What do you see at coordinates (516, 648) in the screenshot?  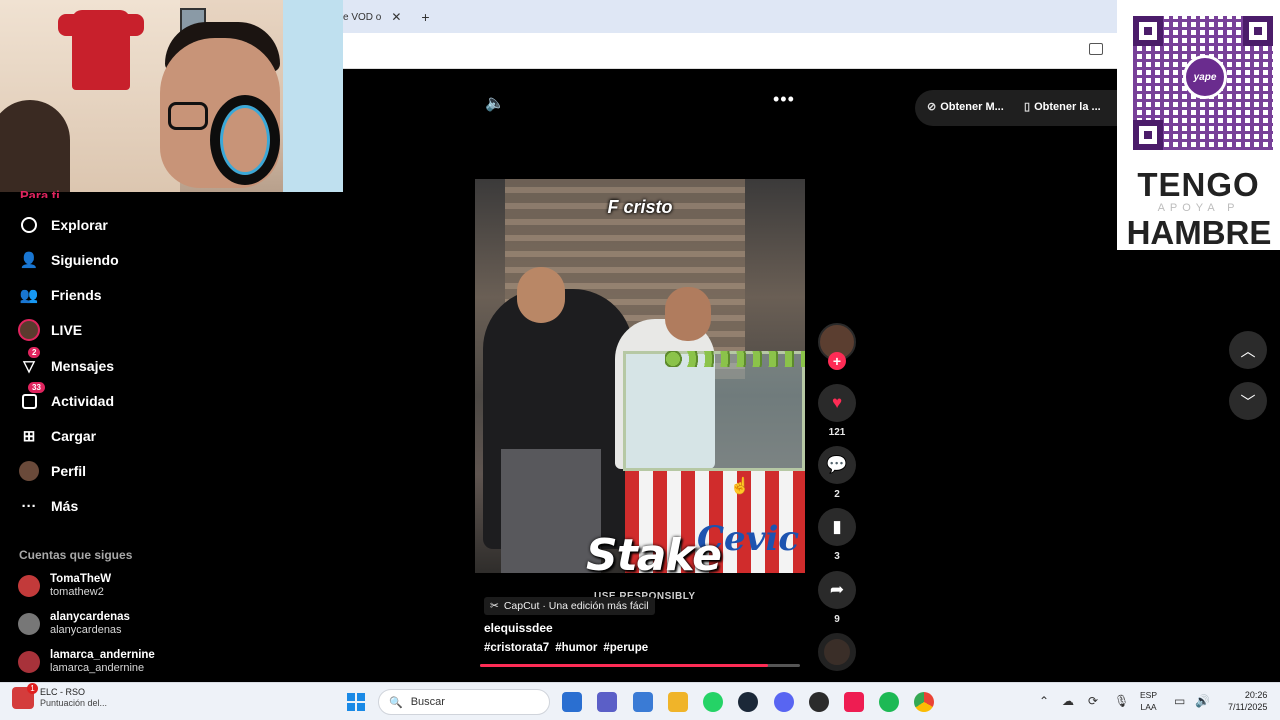 I see `hashtag-link: #cristorata7` at bounding box center [516, 648].